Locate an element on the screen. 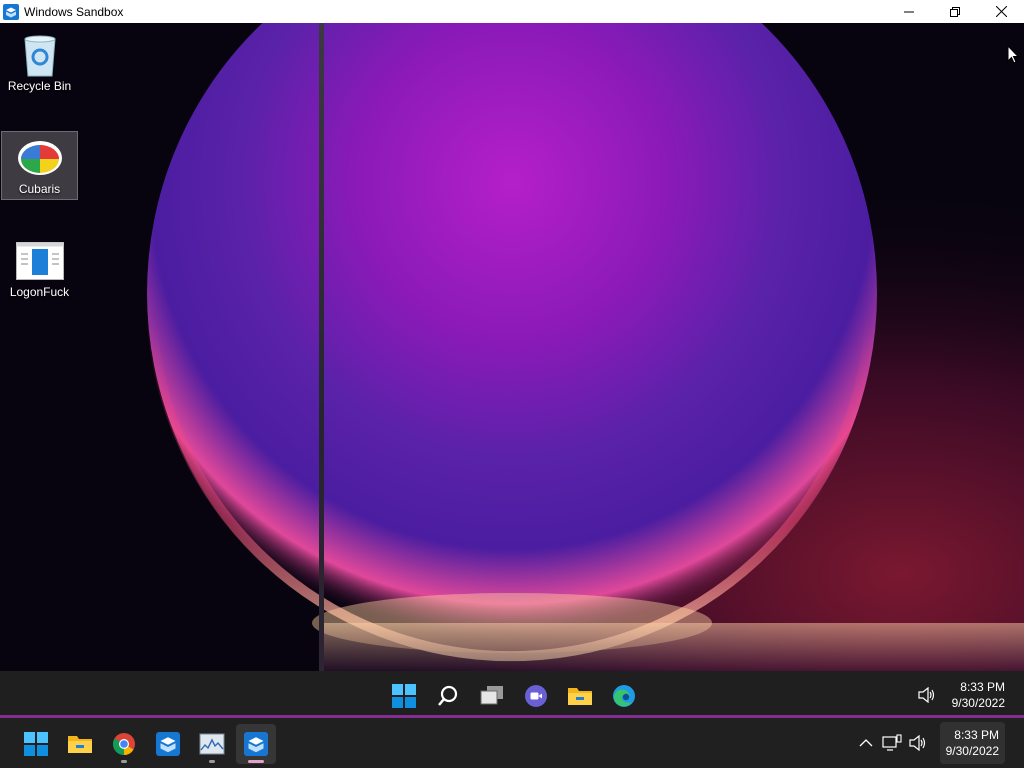  host-clock: 8:33 PM 9/30/2022 is located at coordinates (972, 743).